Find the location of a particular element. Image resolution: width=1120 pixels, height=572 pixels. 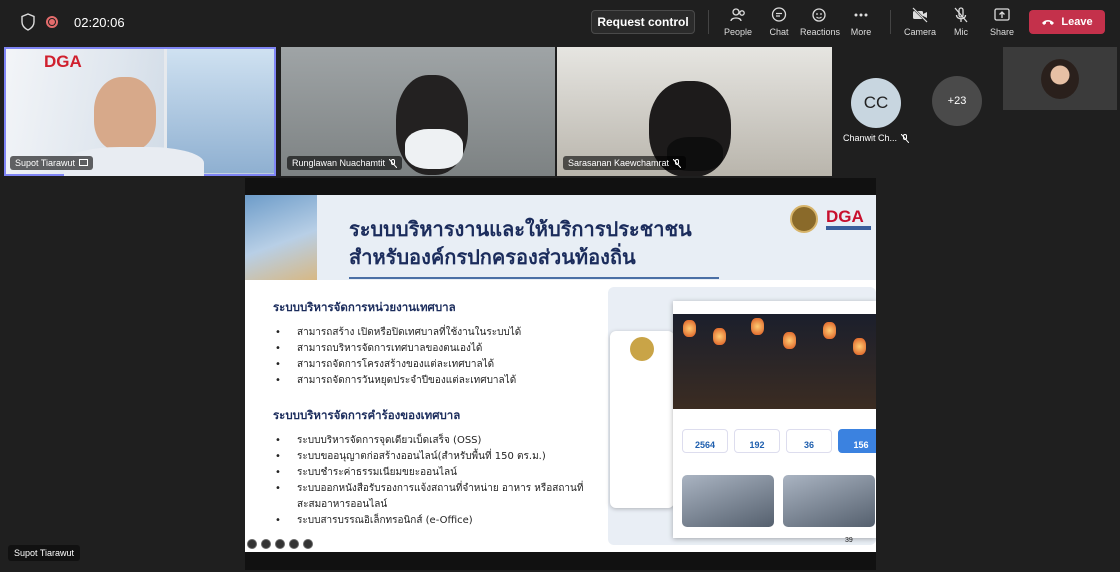

previous-slide-icon is located at coordinates (252, 544).